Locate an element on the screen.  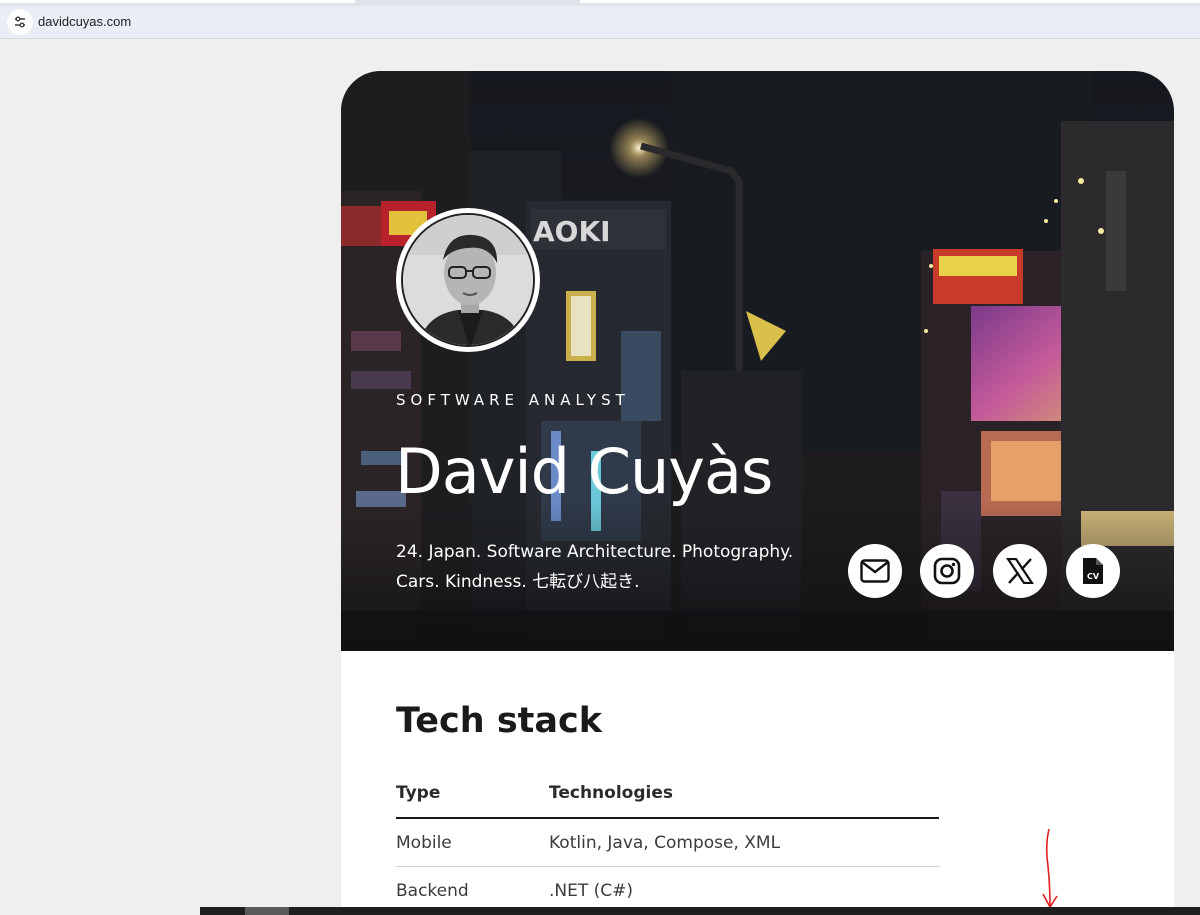
table-row: Mobile Kotlin, Java, Compose, XML is located at coordinates (667, 842).